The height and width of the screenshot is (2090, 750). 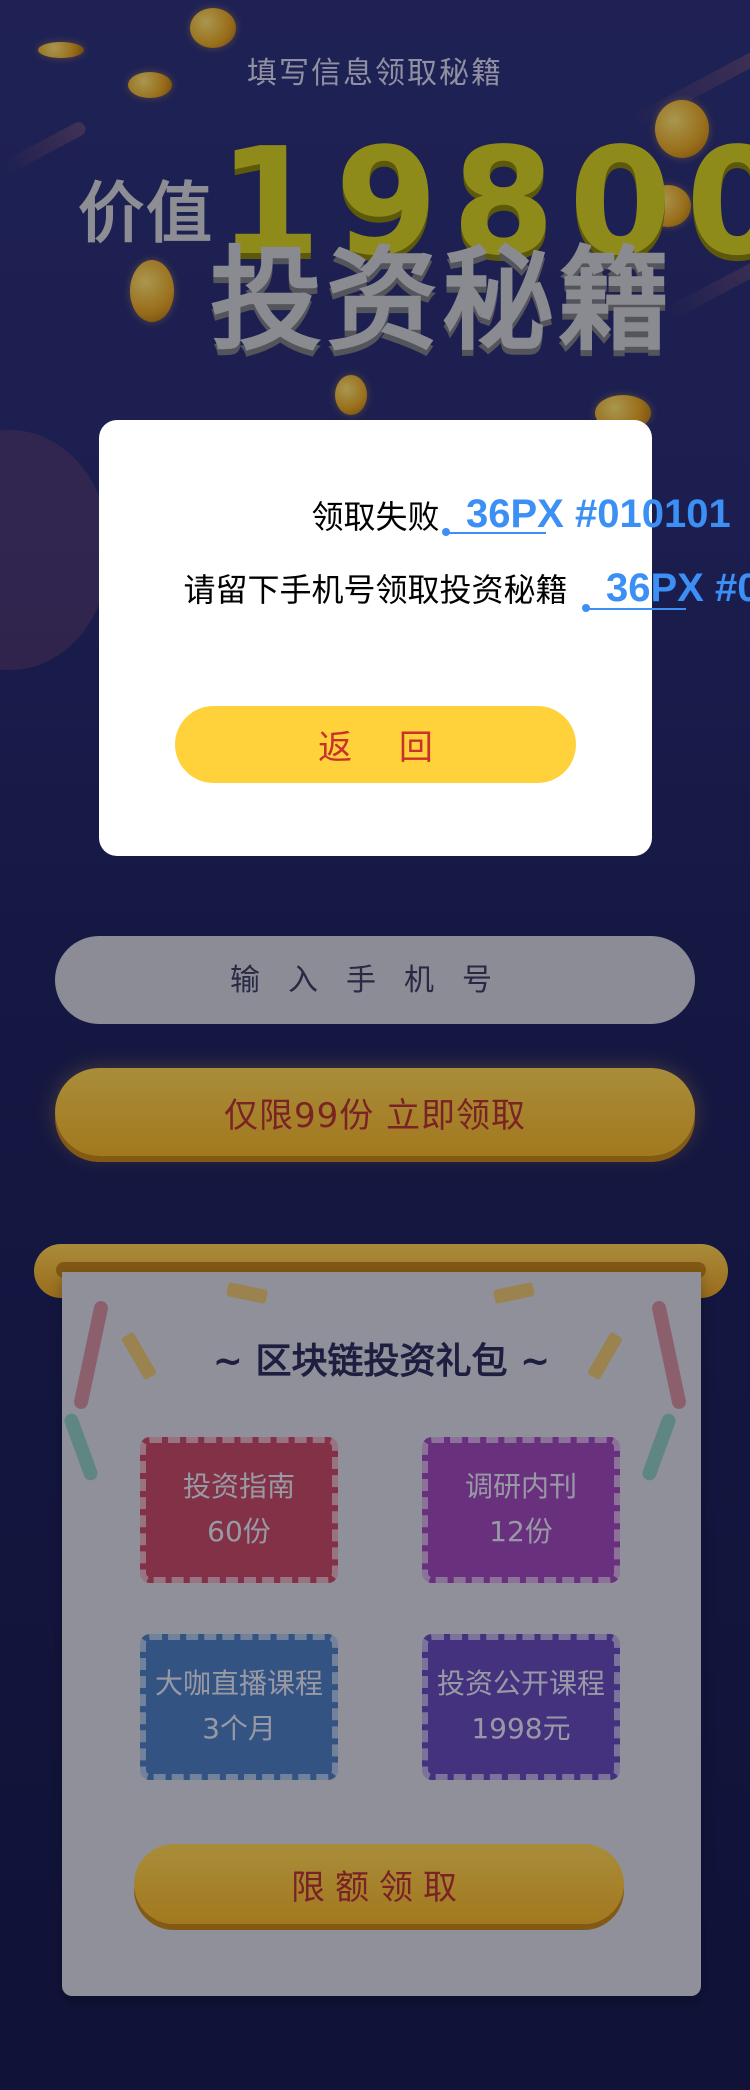 I want to click on annotation-spec-1: 36PX #010101, so click(x=598, y=514).